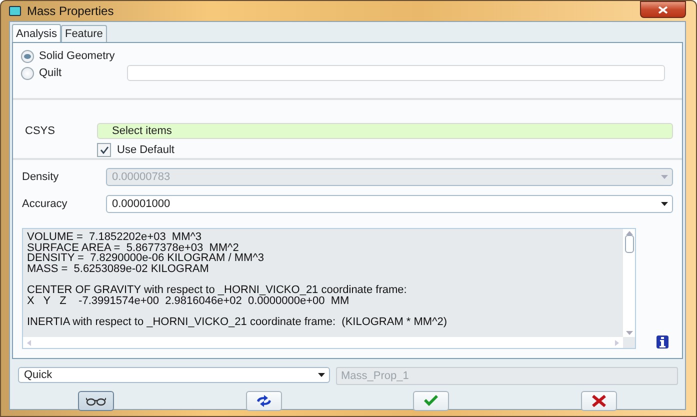 This screenshot has height=417, width=697. Describe the element at coordinates (145, 150) in the screenshot. I see `checkbox-label: Use Default` at that location.